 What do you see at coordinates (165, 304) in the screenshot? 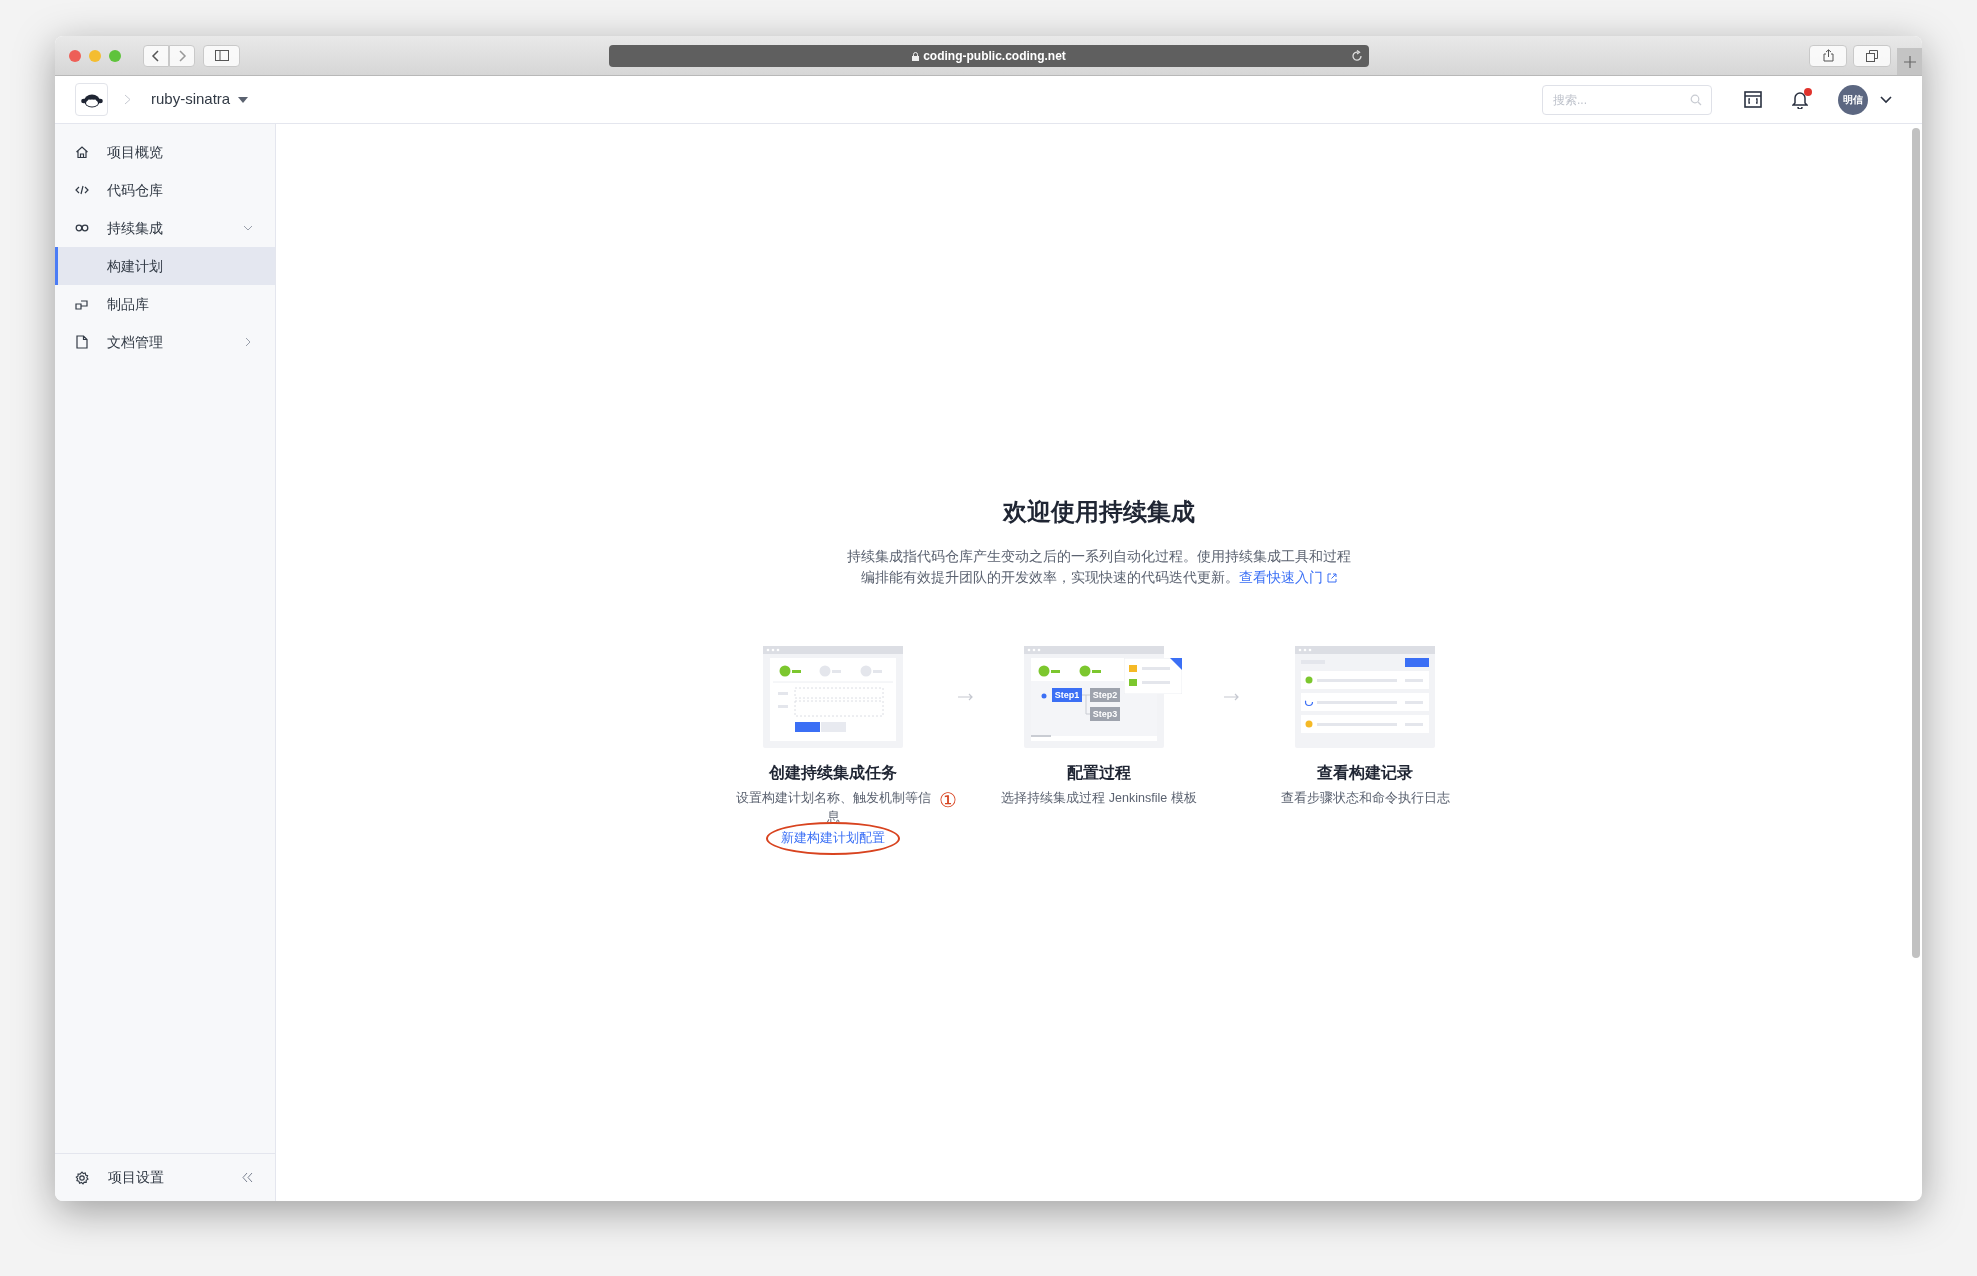
I see `sidebar-item: 制品库` at bounding box center [165, 304].